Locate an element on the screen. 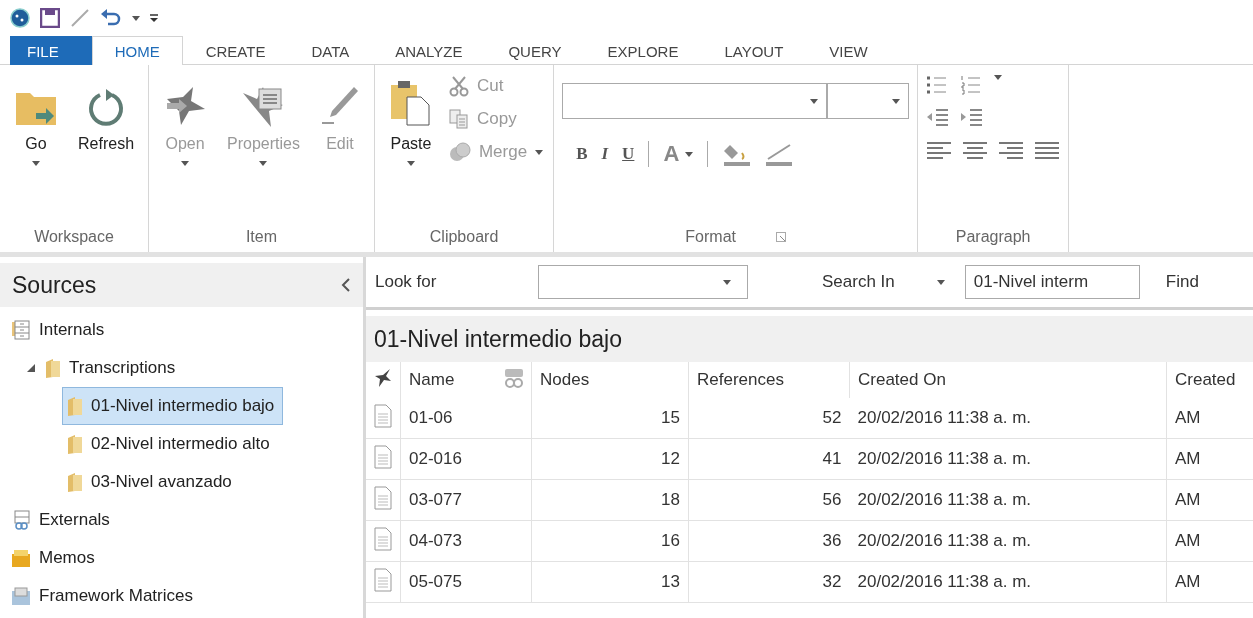 This screenshot has height=618, width=1253. table-cell: 18 is located at coordinates (610, 500).